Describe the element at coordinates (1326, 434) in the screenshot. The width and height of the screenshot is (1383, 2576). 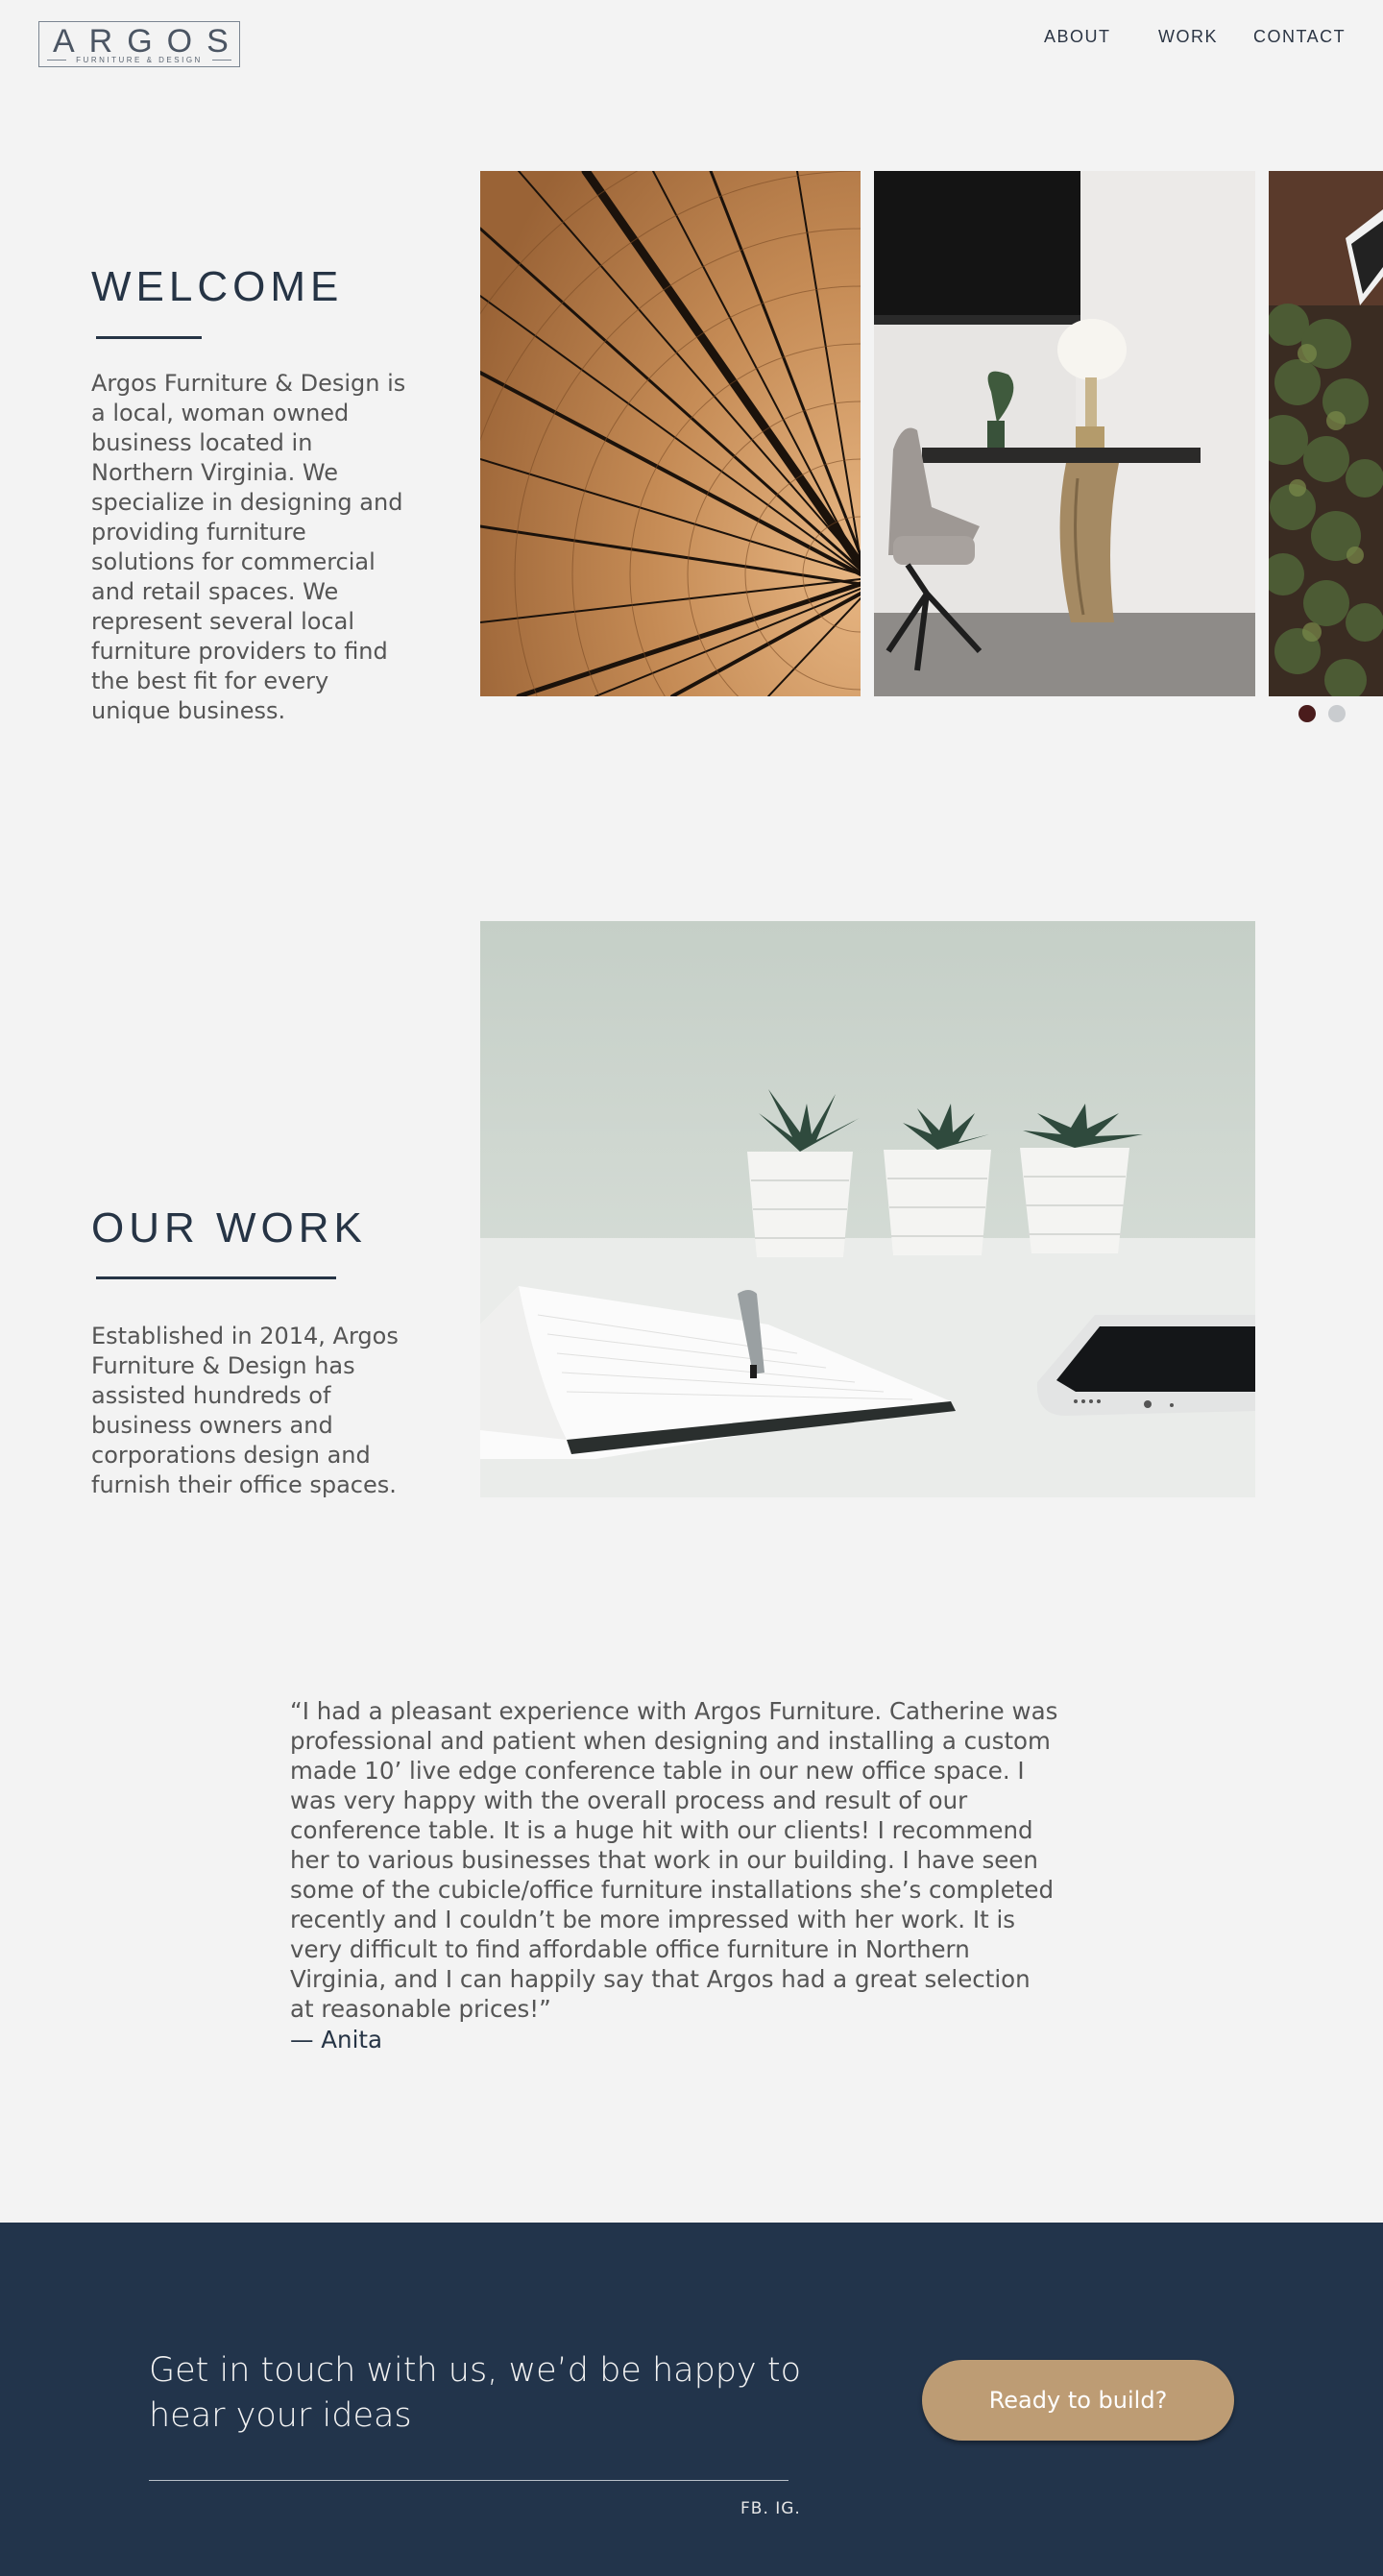
I see `slide-plant-image` at that location.